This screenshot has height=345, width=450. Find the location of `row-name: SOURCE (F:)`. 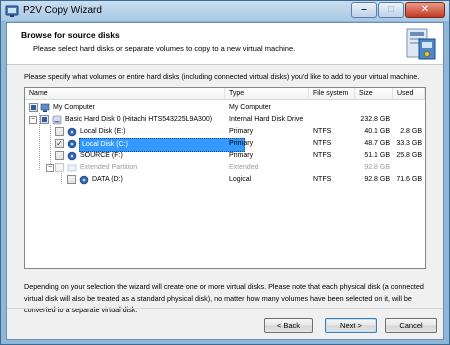

row-name: SOURCE (F:) is located at coordinates (101, 155).